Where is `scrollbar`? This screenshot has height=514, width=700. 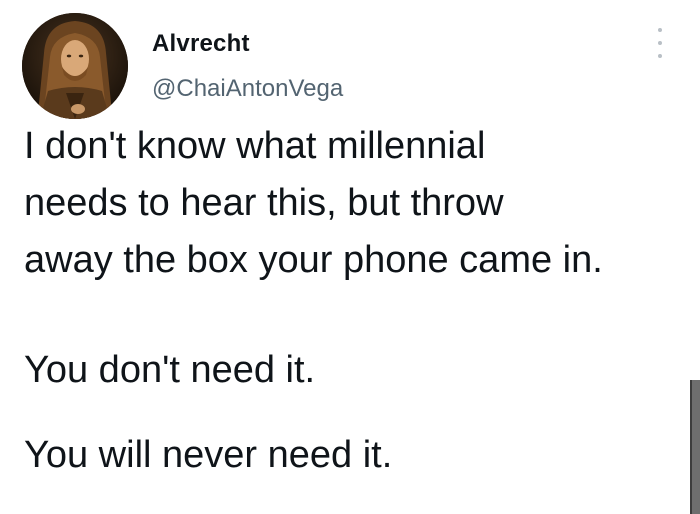 scrollbar is located at coordinates (695, 447).